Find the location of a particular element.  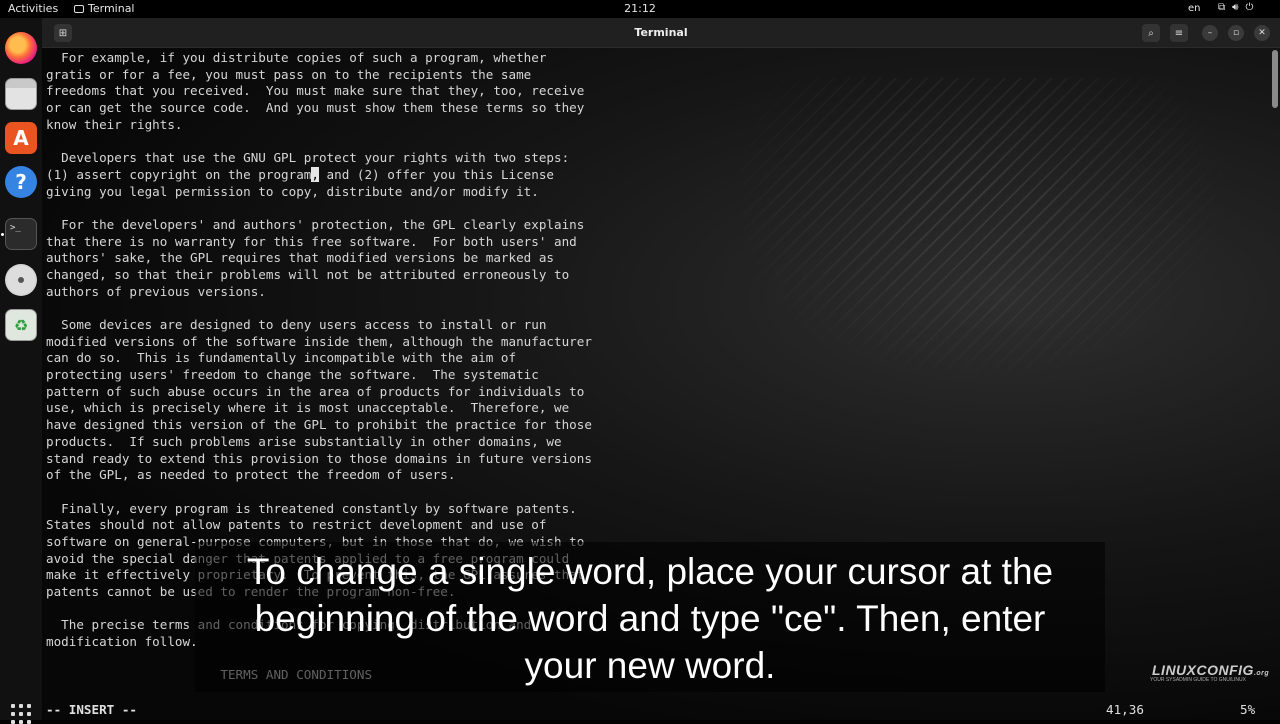

help-icon: ? is located at coordinates (21, 182).